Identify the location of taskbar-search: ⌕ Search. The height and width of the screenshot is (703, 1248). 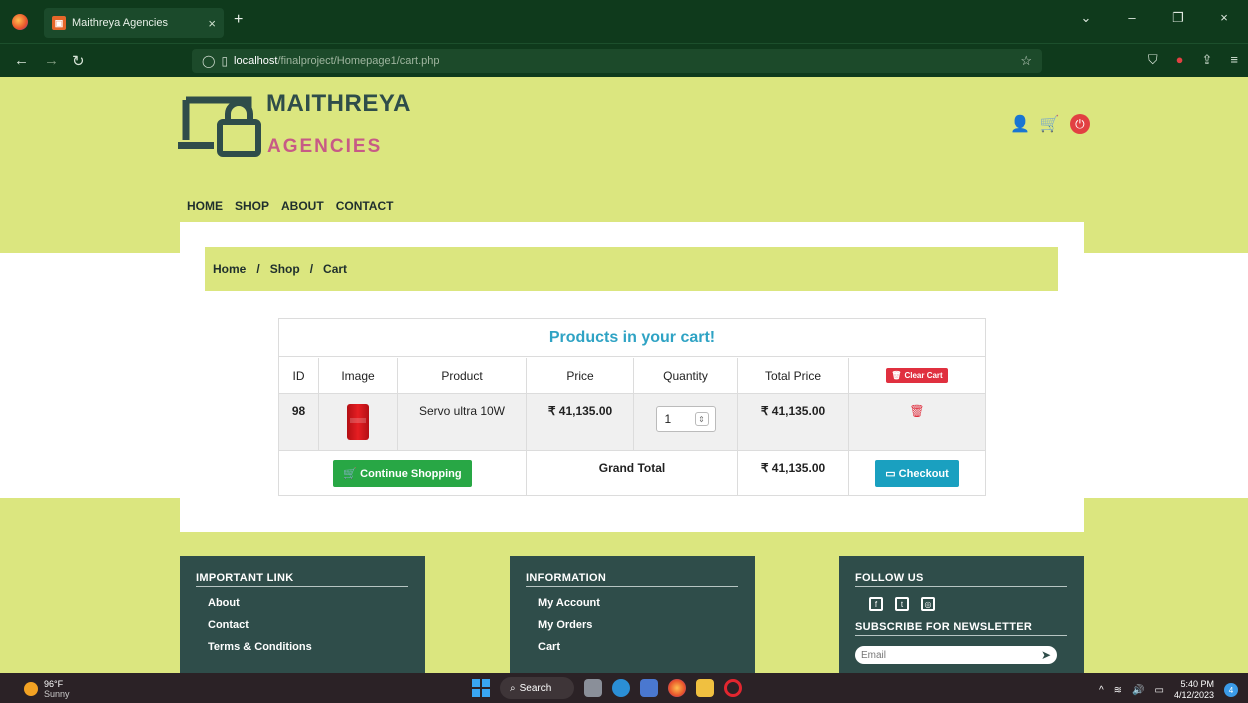
(537, 688).